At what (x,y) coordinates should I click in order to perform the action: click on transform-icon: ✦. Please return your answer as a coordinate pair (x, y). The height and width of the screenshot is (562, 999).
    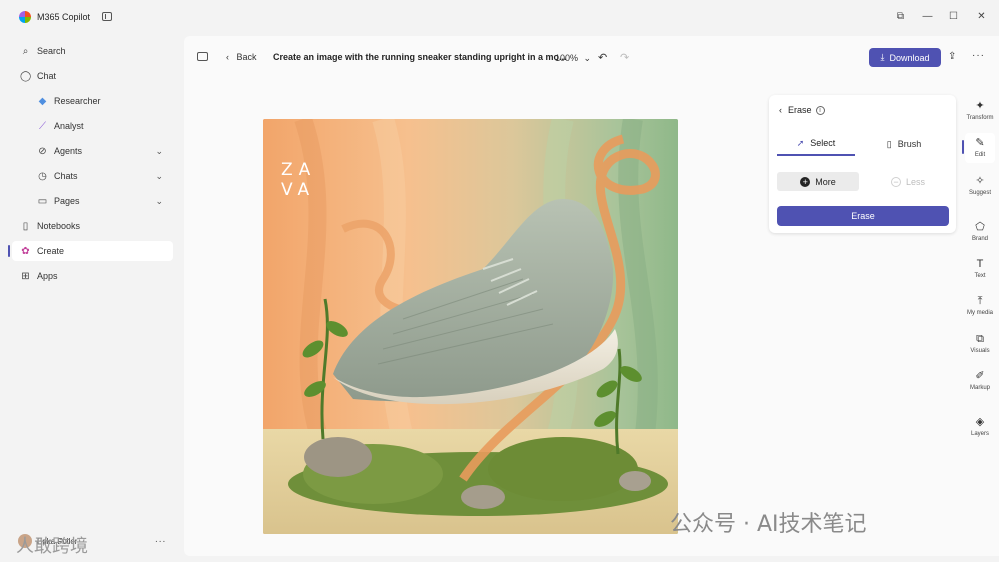
    Looking at the image, I should click on (980, 106).